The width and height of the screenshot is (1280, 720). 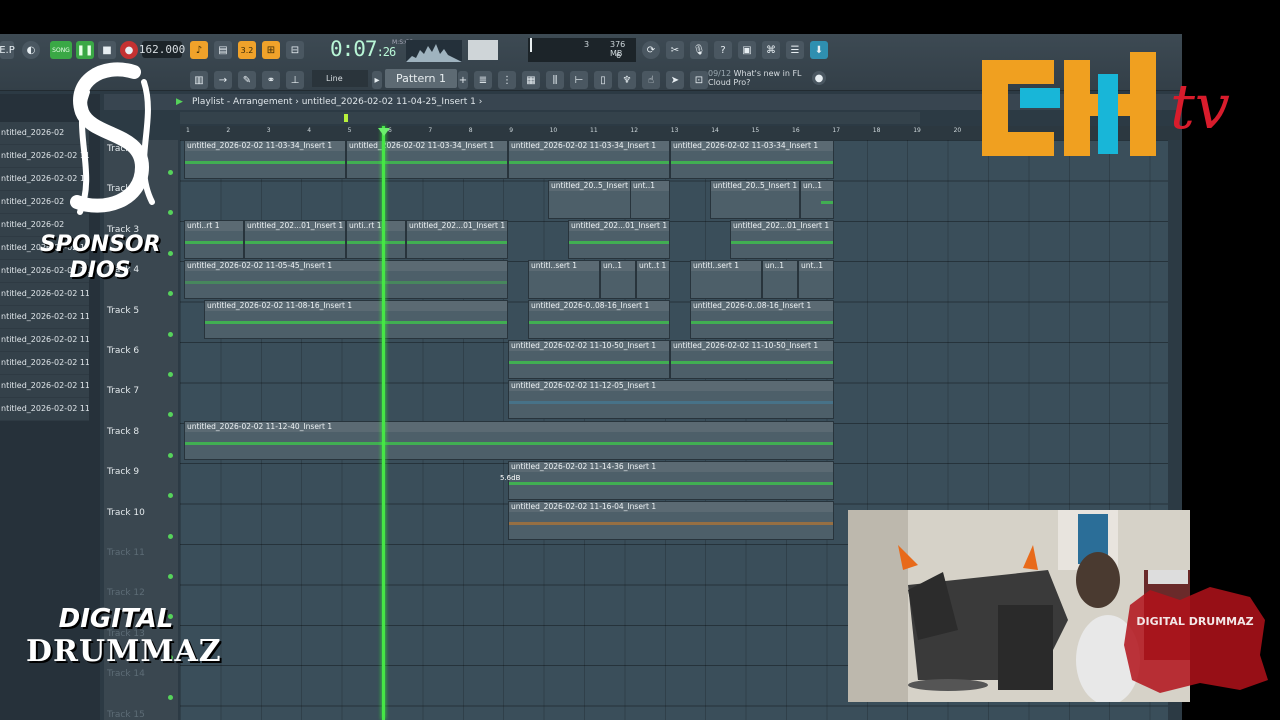 I want to click on plugin-icon: ⌘, so click(x=771, y=50).